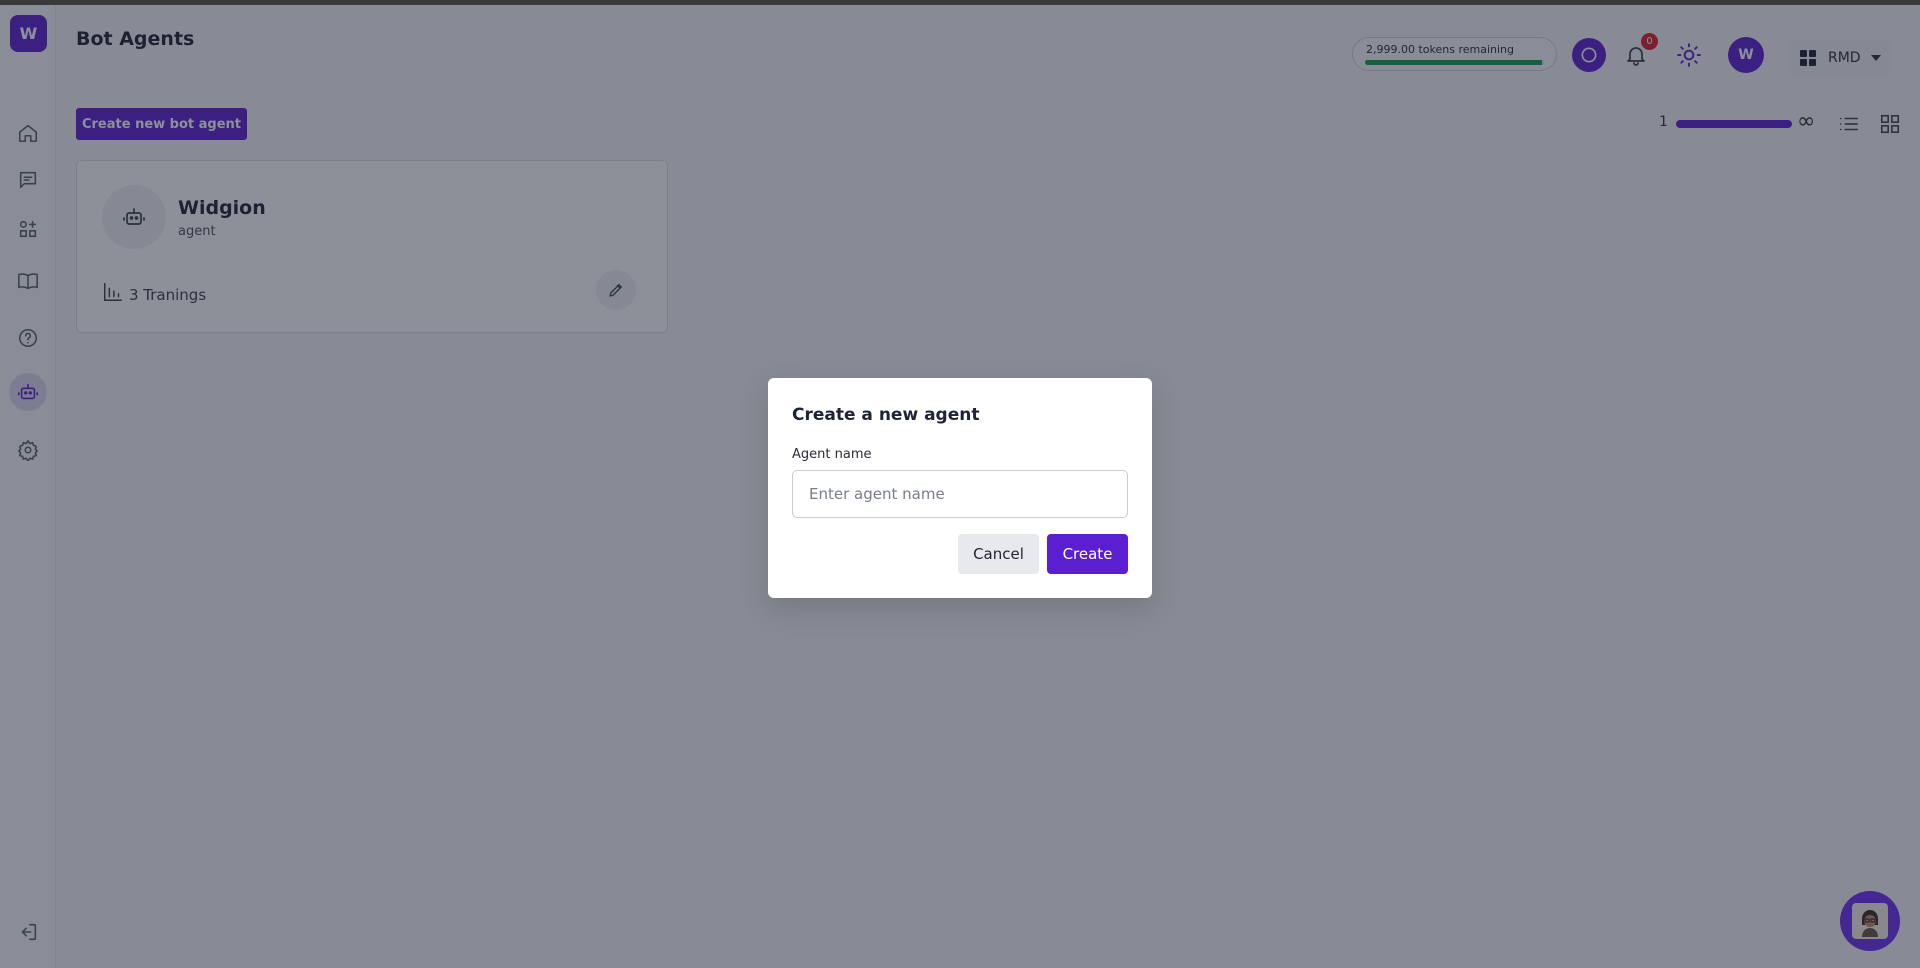 This screenshot has height=968, width=1920. Describe the element at coordinates (832, 454) in the screenshot. I see `agent-name-label: Agent name` at that location.